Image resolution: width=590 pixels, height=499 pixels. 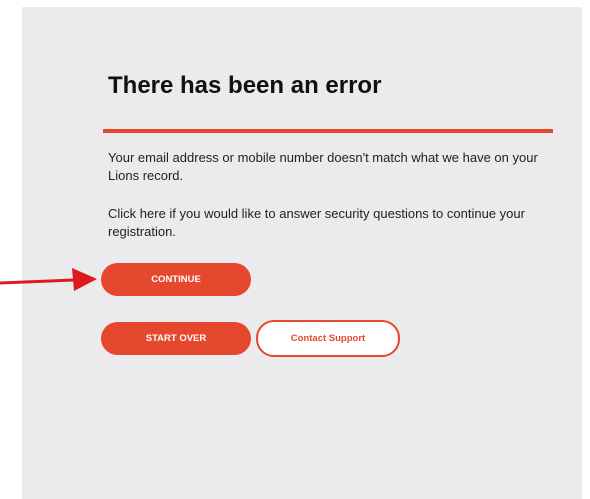 I want to click on contact-support-button: Contact Support, so click(x=328, y=338).